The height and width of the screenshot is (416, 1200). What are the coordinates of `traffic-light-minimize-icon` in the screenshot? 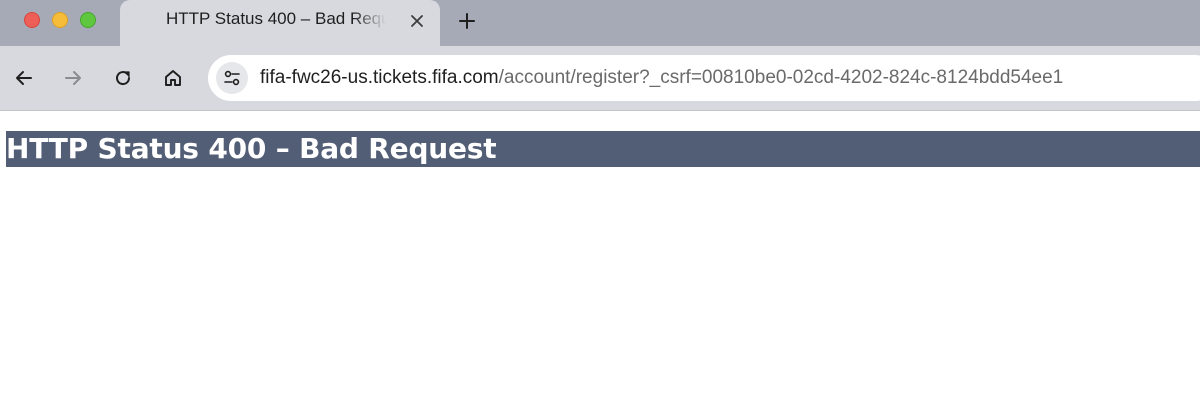 It's located at (60, 20).